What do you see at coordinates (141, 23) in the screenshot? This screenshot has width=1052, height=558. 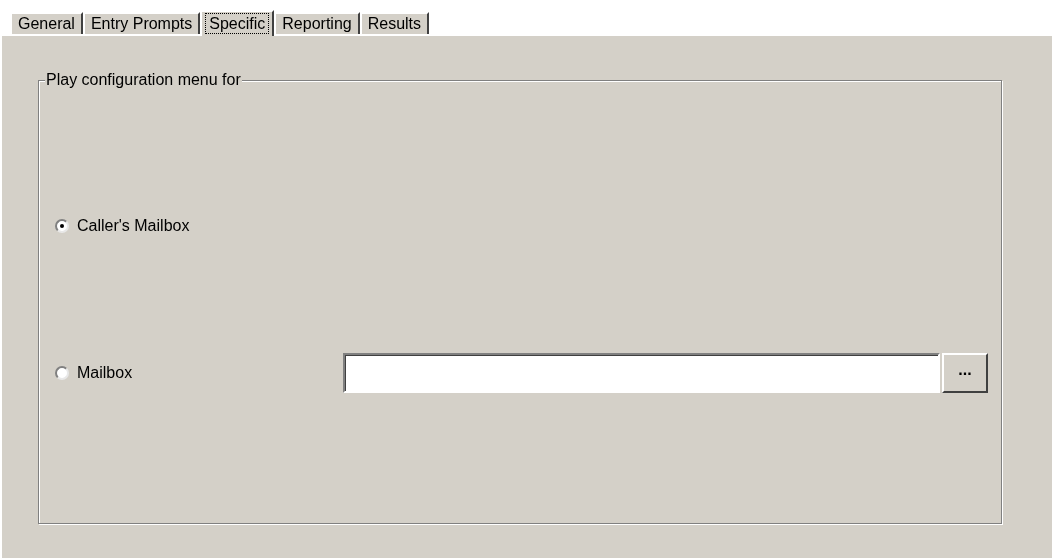 I see `tab: Entry Prompts` at bounding box center [141, 23].